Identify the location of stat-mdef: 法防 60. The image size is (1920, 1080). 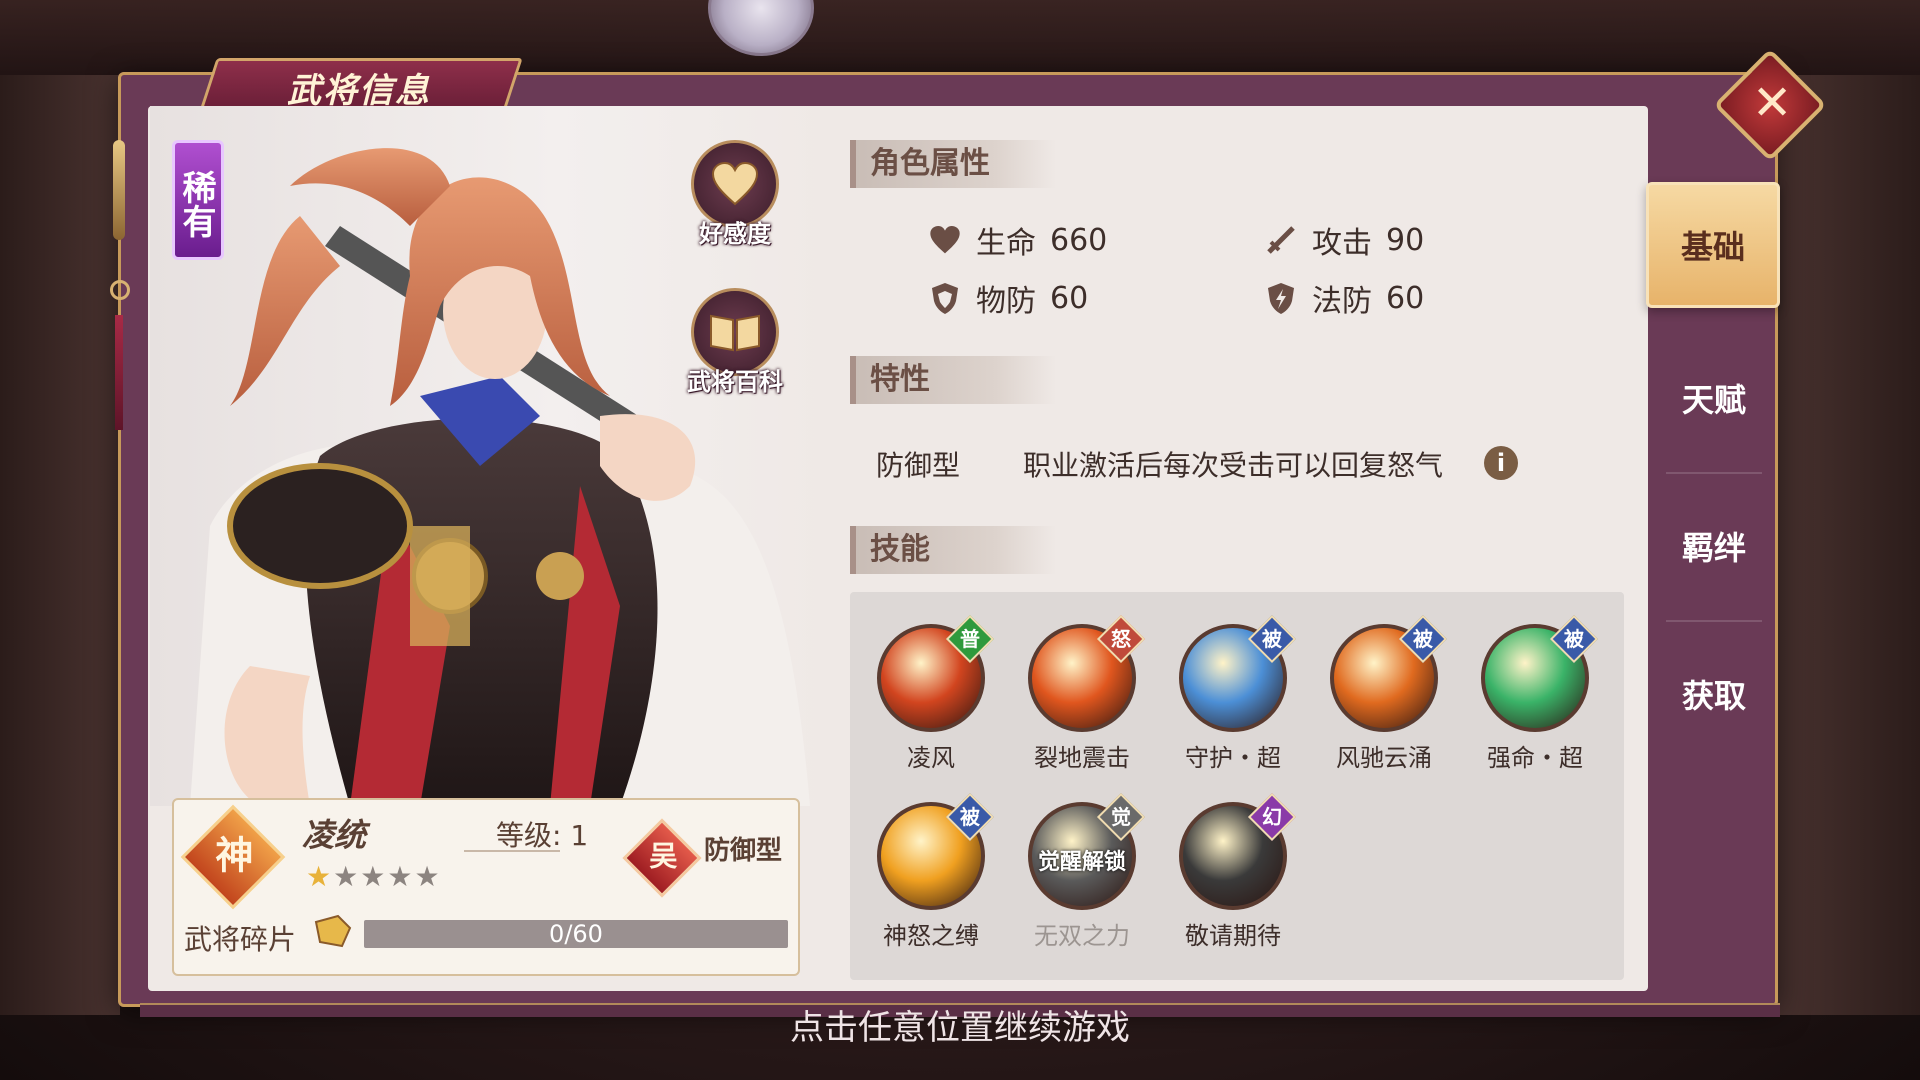
(1344, 298).